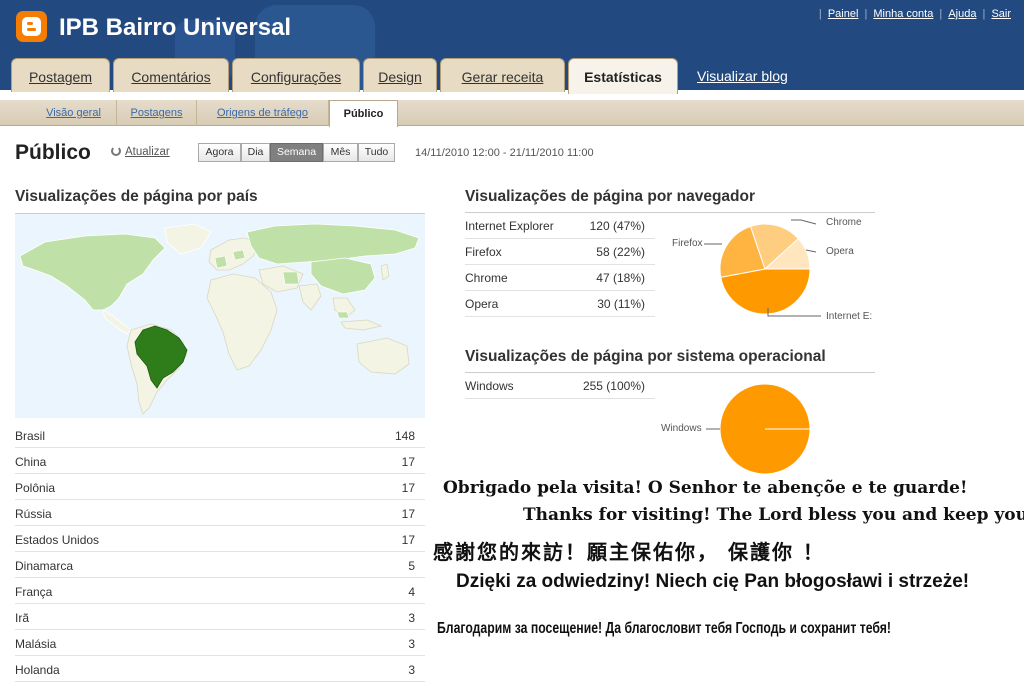  What do you see at coordinates (376, 152) in the screenshot?
I see `range-tudo-button: Tudo` at bounding box center [376, 152].